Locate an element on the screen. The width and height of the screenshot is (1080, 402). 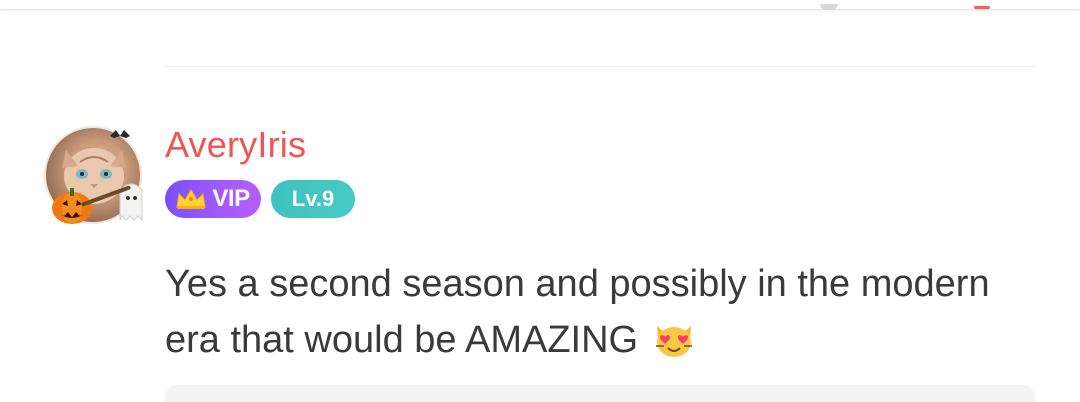
crown-icon is located at coordinates (191, 199).